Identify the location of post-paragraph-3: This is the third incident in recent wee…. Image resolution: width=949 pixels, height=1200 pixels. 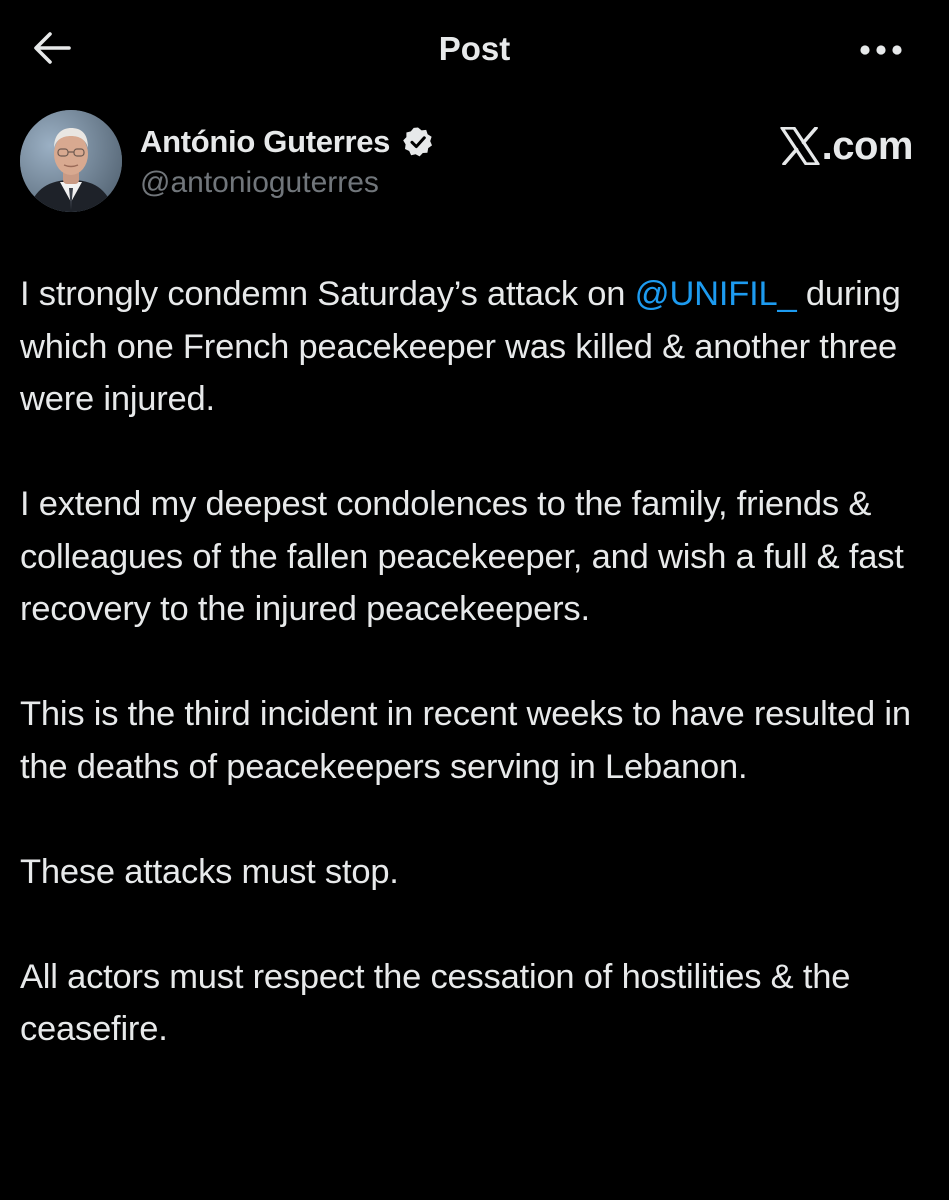
(465, 740).